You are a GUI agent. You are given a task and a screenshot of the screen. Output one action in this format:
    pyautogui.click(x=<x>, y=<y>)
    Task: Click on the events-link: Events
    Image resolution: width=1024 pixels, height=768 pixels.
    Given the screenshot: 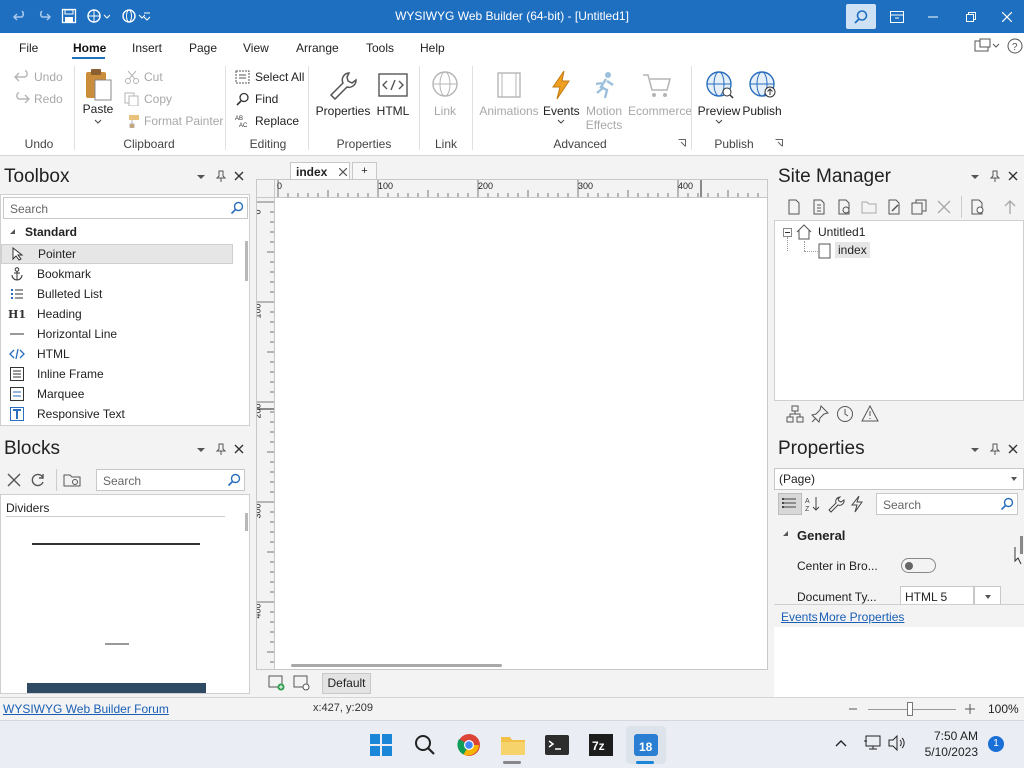 What is the action you would take?
    pyautogui.click(x=799, y=617)
    